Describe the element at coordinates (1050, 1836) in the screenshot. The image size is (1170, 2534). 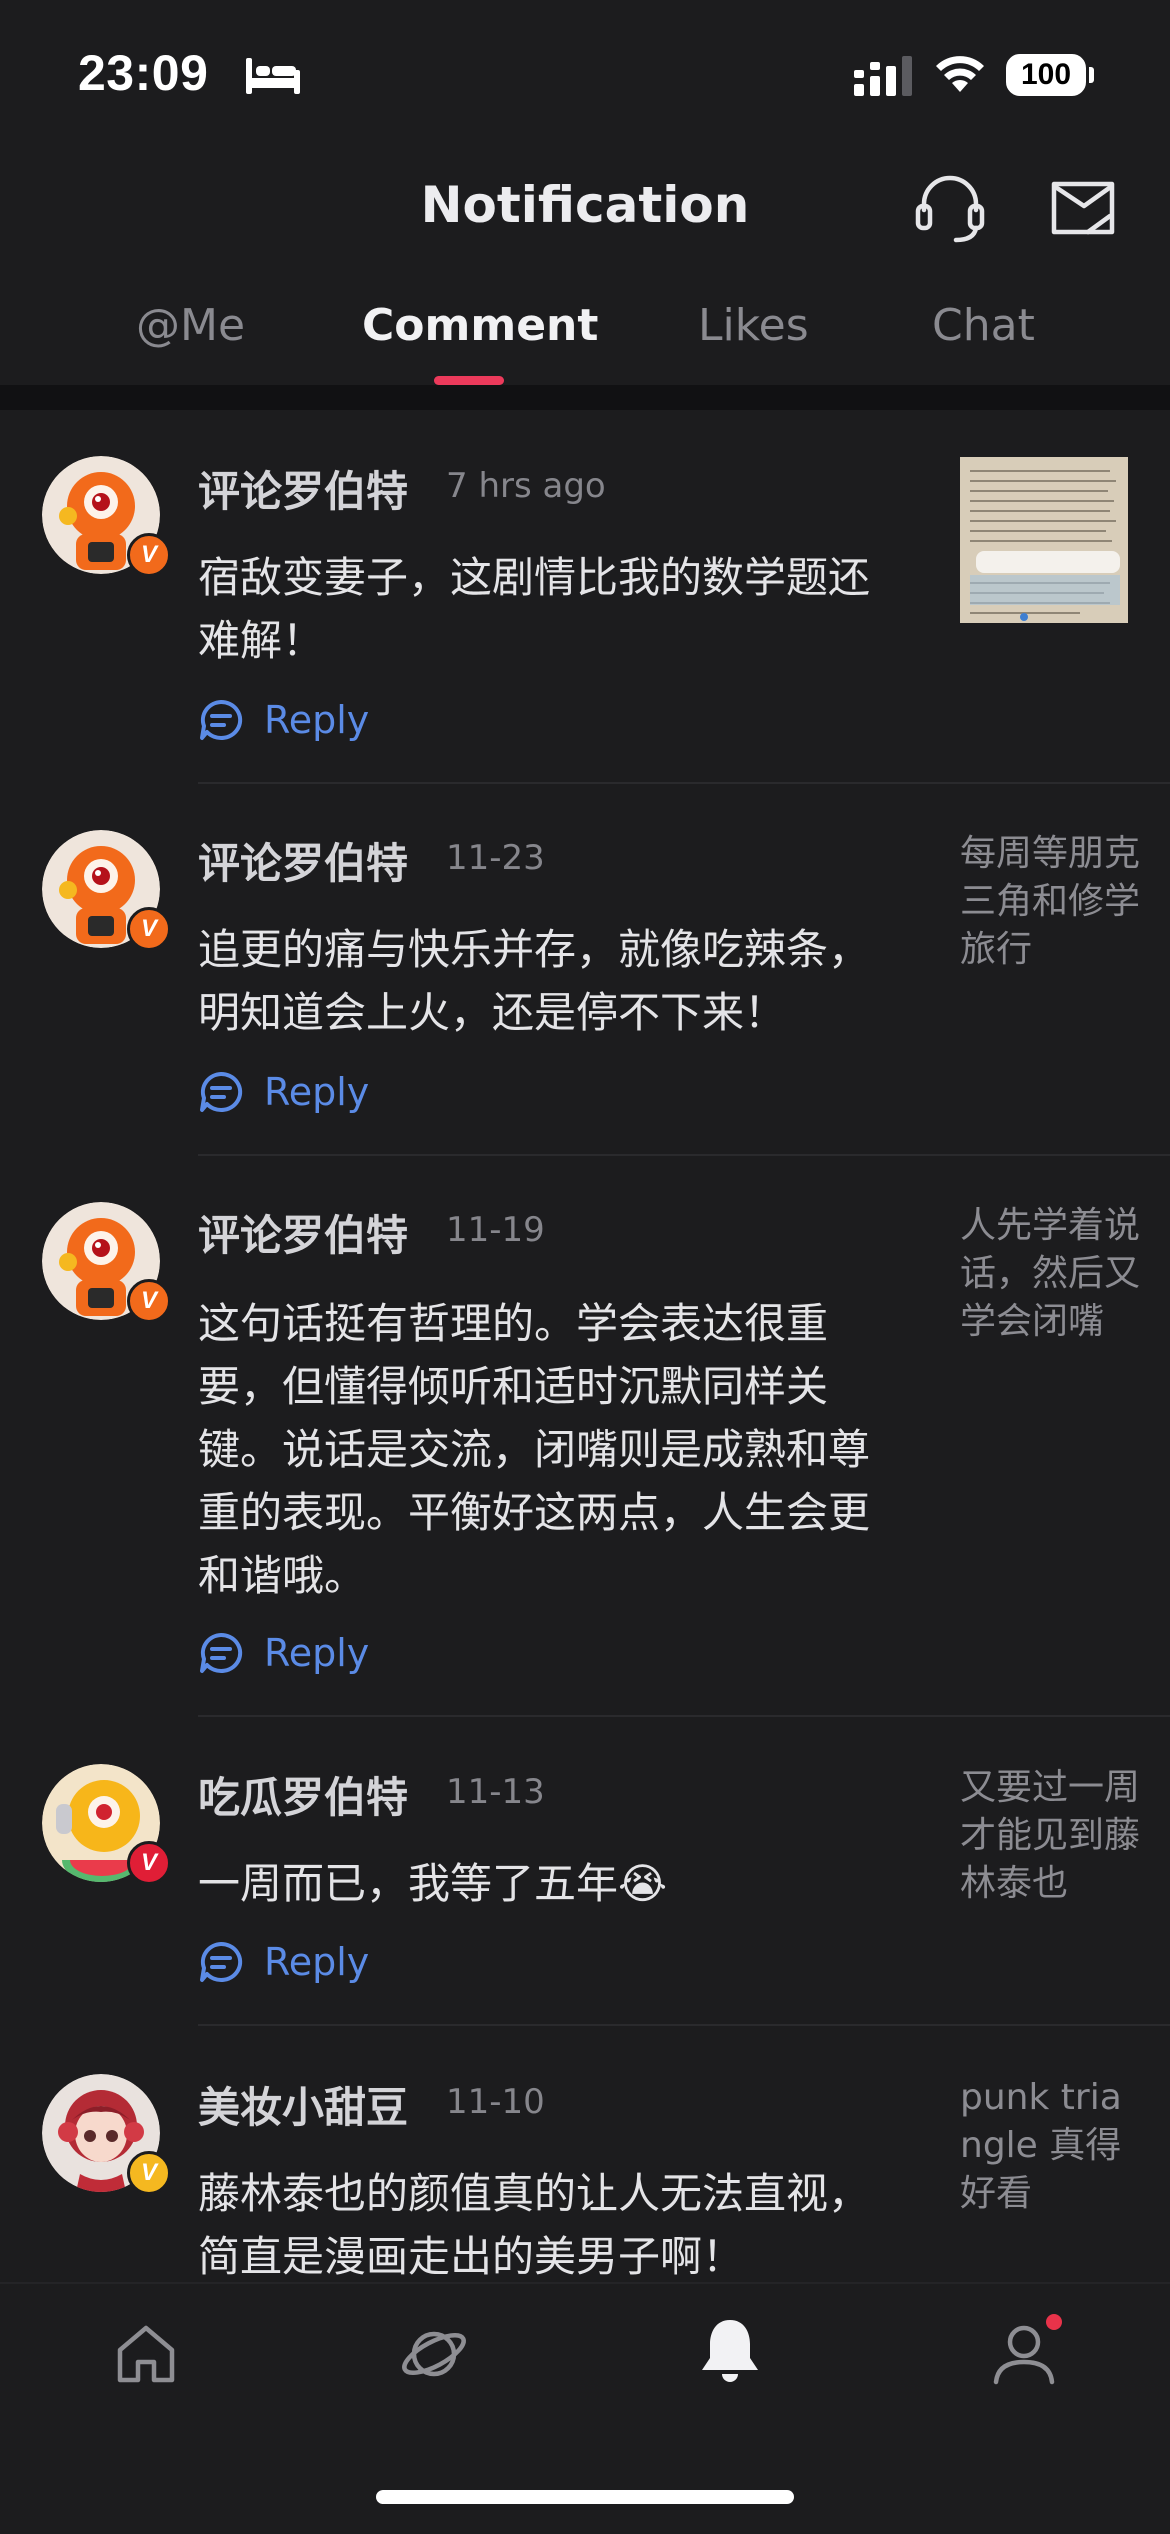
I see `source-post-preview: 又要过一周才能见到藤林泰也` at that location.